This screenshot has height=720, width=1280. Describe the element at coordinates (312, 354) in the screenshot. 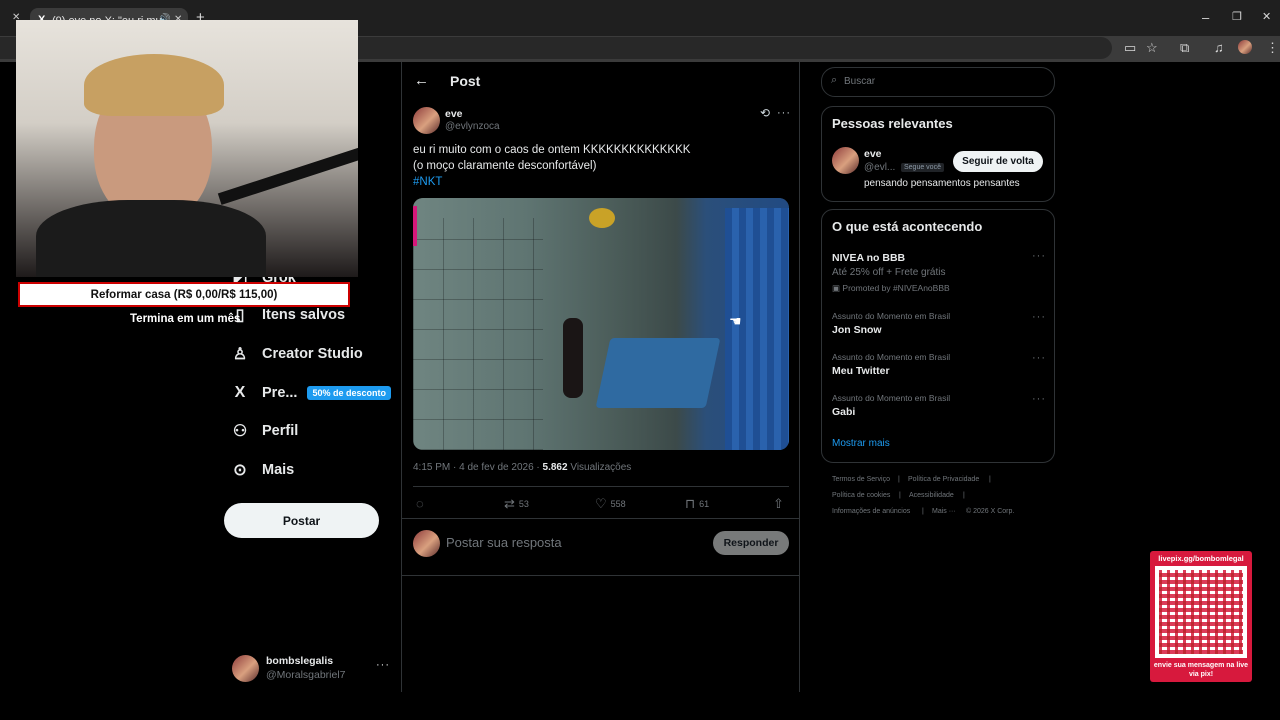

I see `nav-item-label: Creator Studio` at that location.